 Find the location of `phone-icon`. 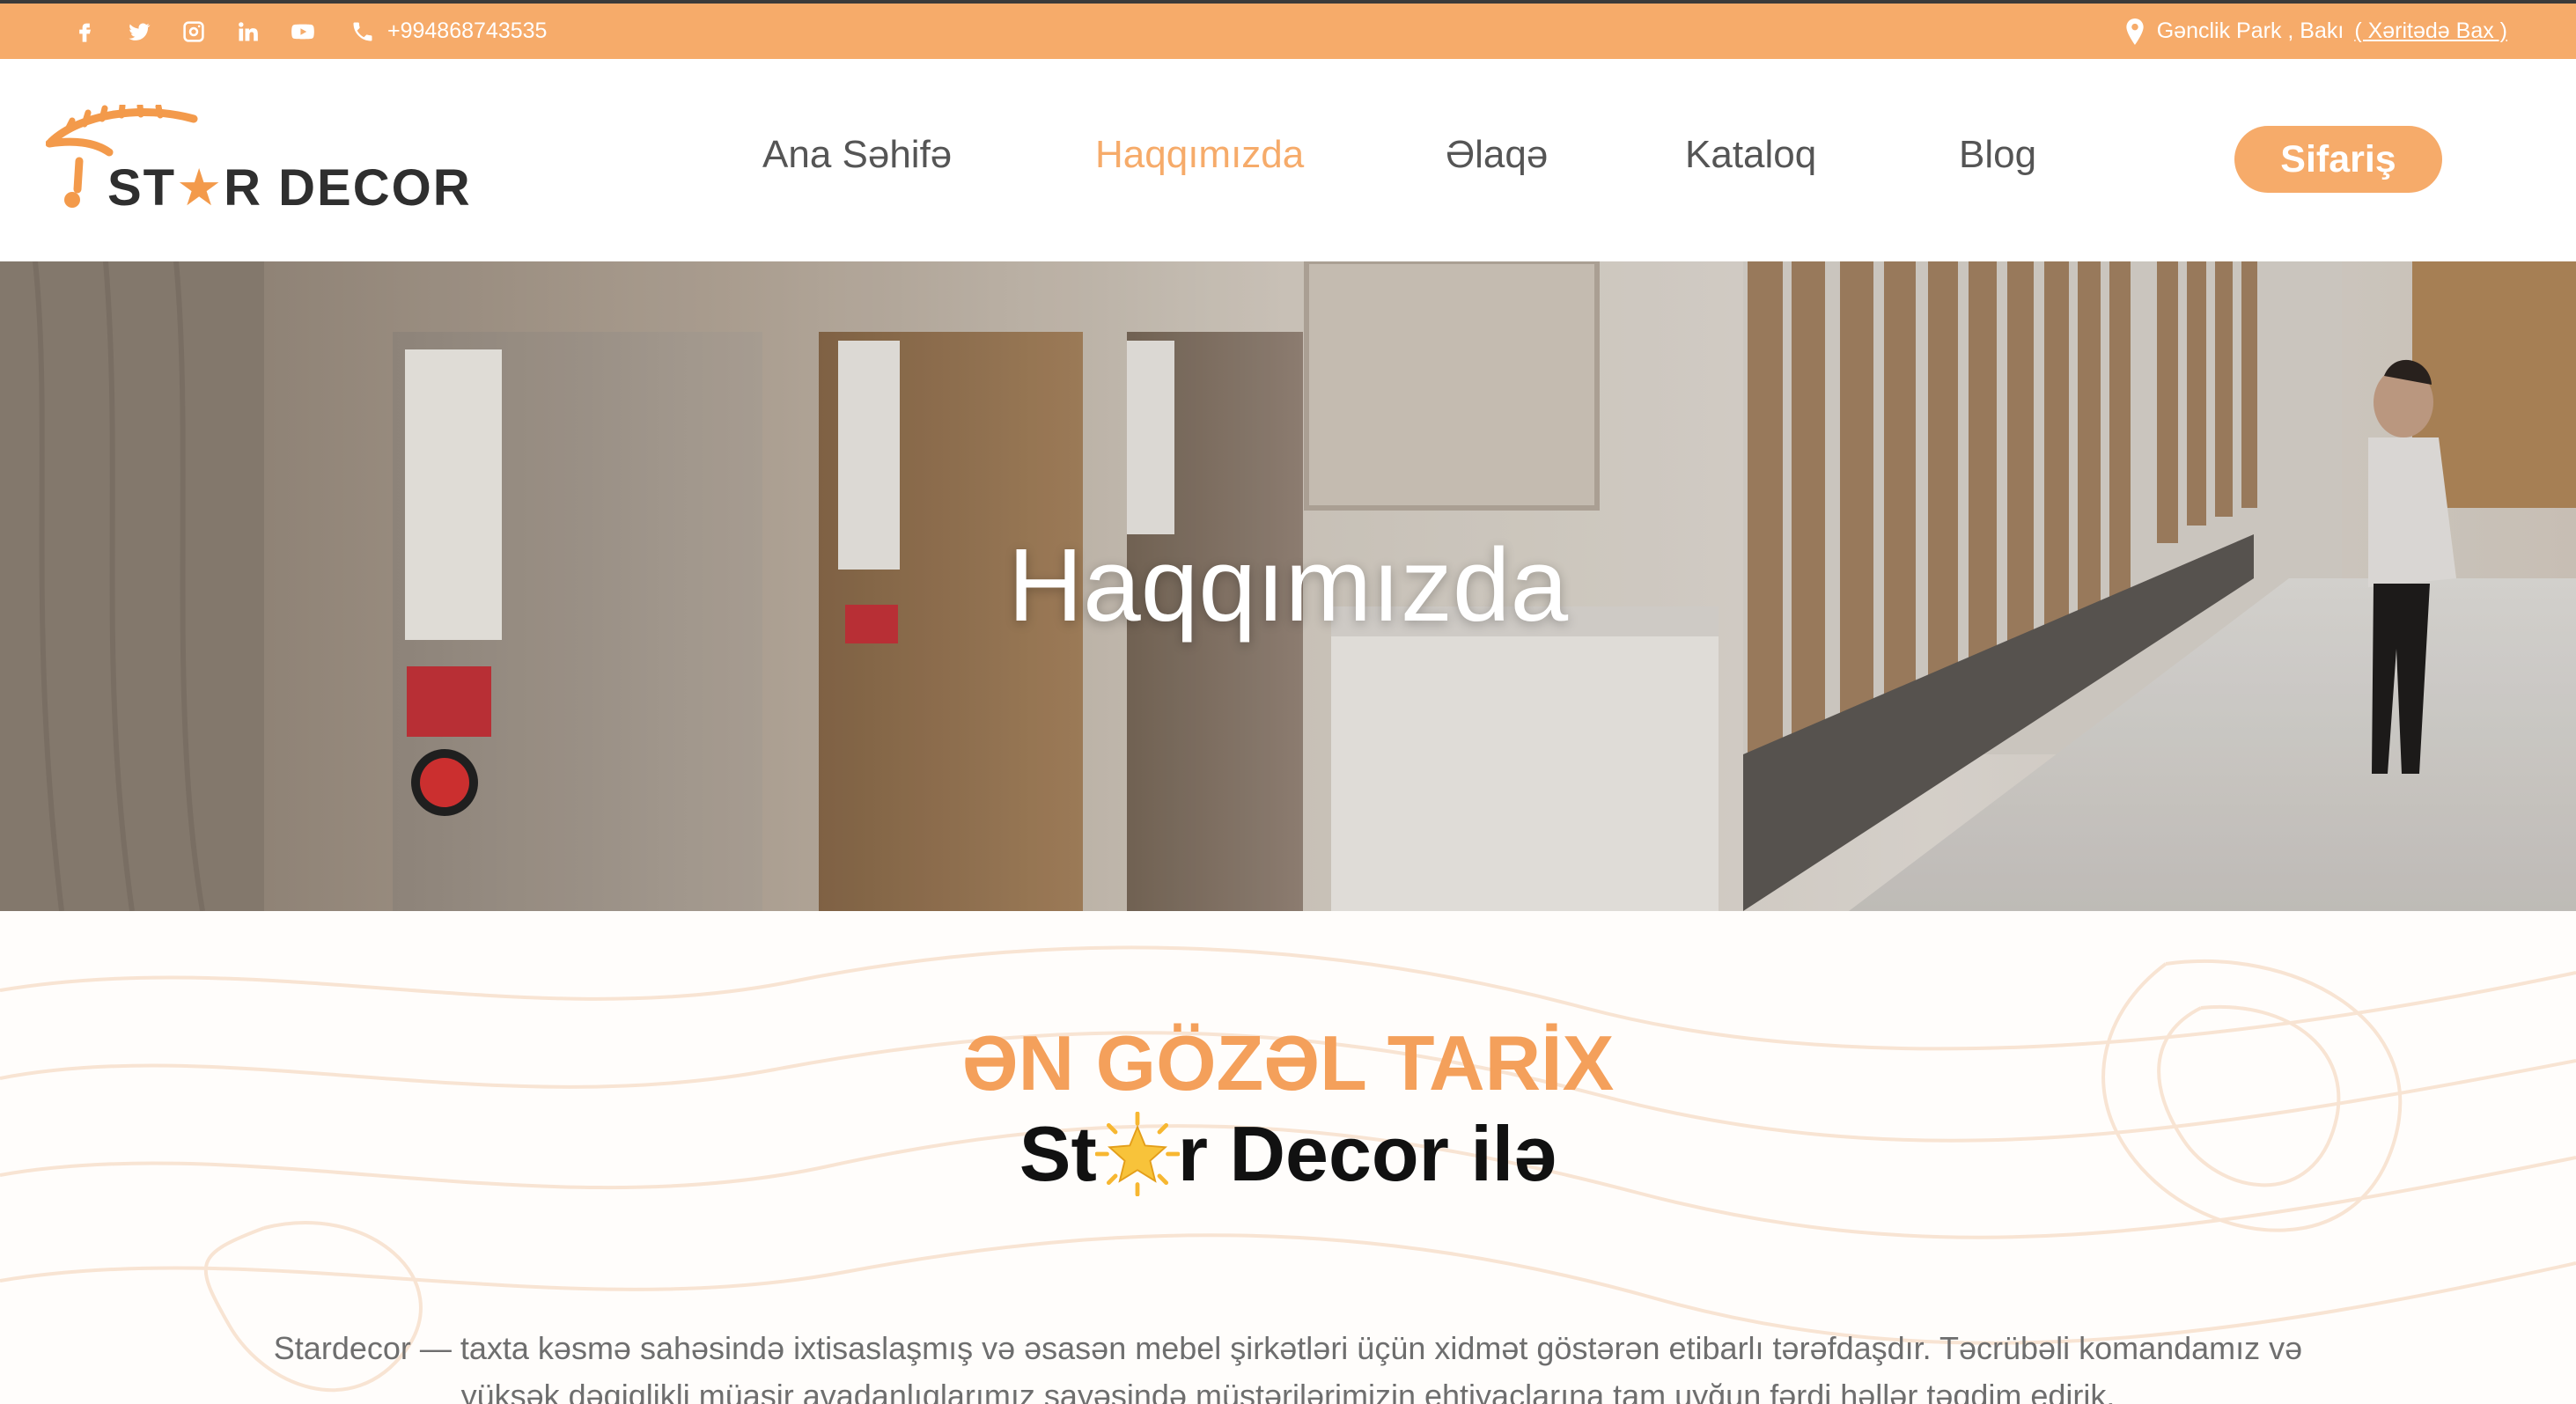

phone-icon is located at coordinates (363, 31).